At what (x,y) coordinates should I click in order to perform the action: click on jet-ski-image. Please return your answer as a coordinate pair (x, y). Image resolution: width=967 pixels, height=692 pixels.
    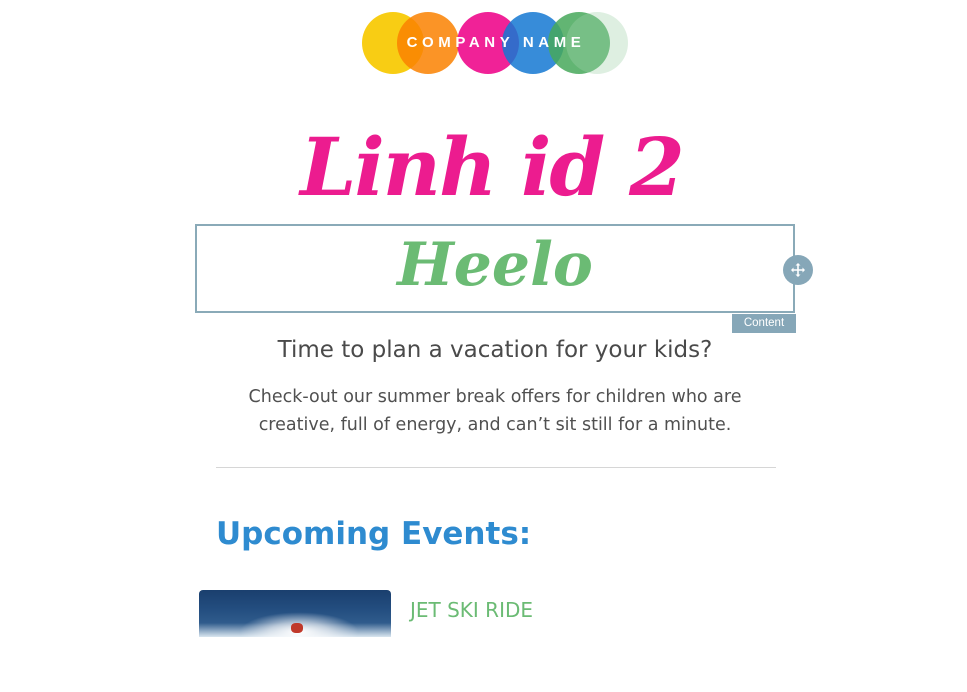
    Looking at the image, I should click on (295, 613).